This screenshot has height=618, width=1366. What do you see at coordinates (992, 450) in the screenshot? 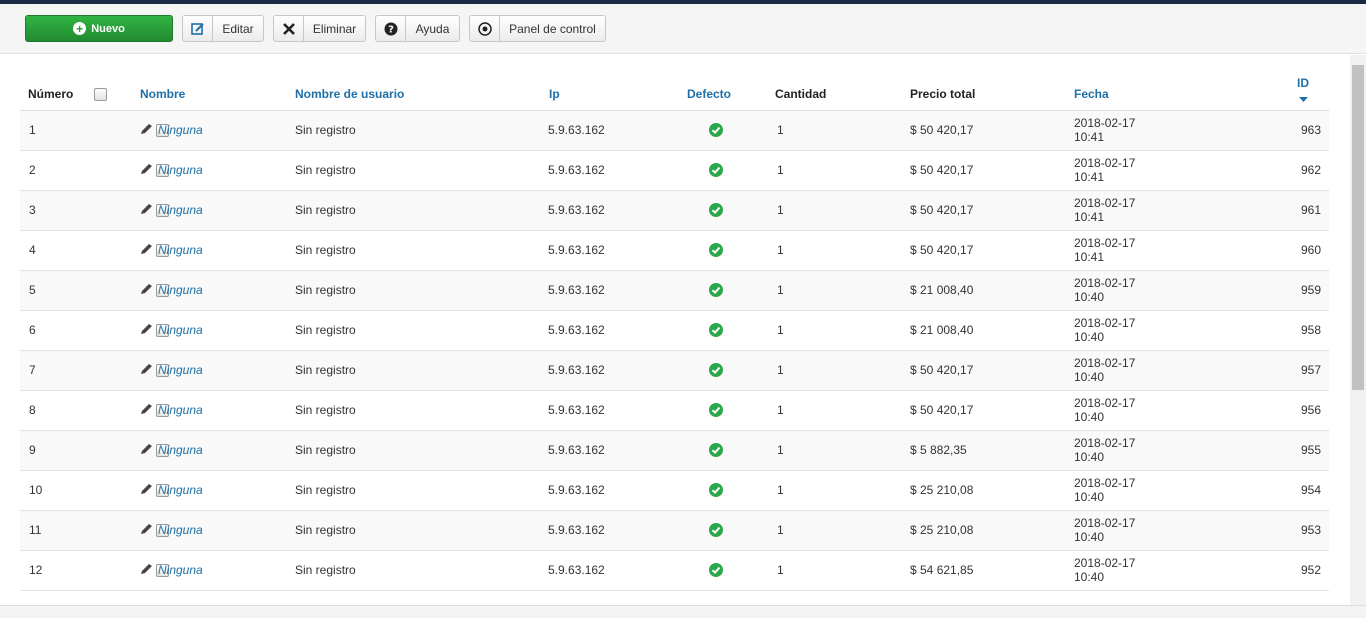
I see `row-price-cell: $ 5 882,35` at bounding box center [992, 450].